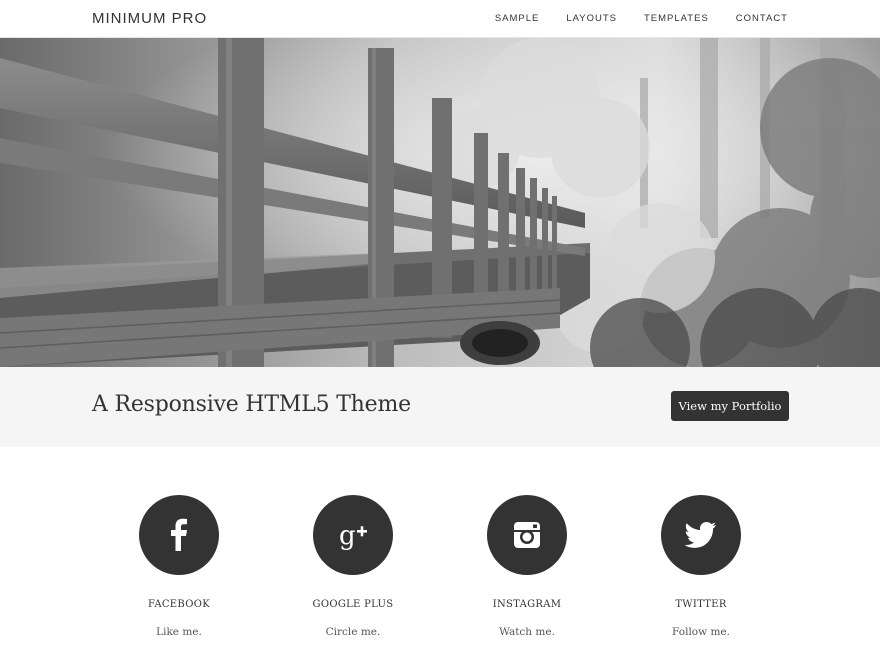 The width and height of the screenshot is (880, 660). Describe the element at coordinates (762, 18) in the screenshot. I see `nav-item-contact: CONTACT` at that location.